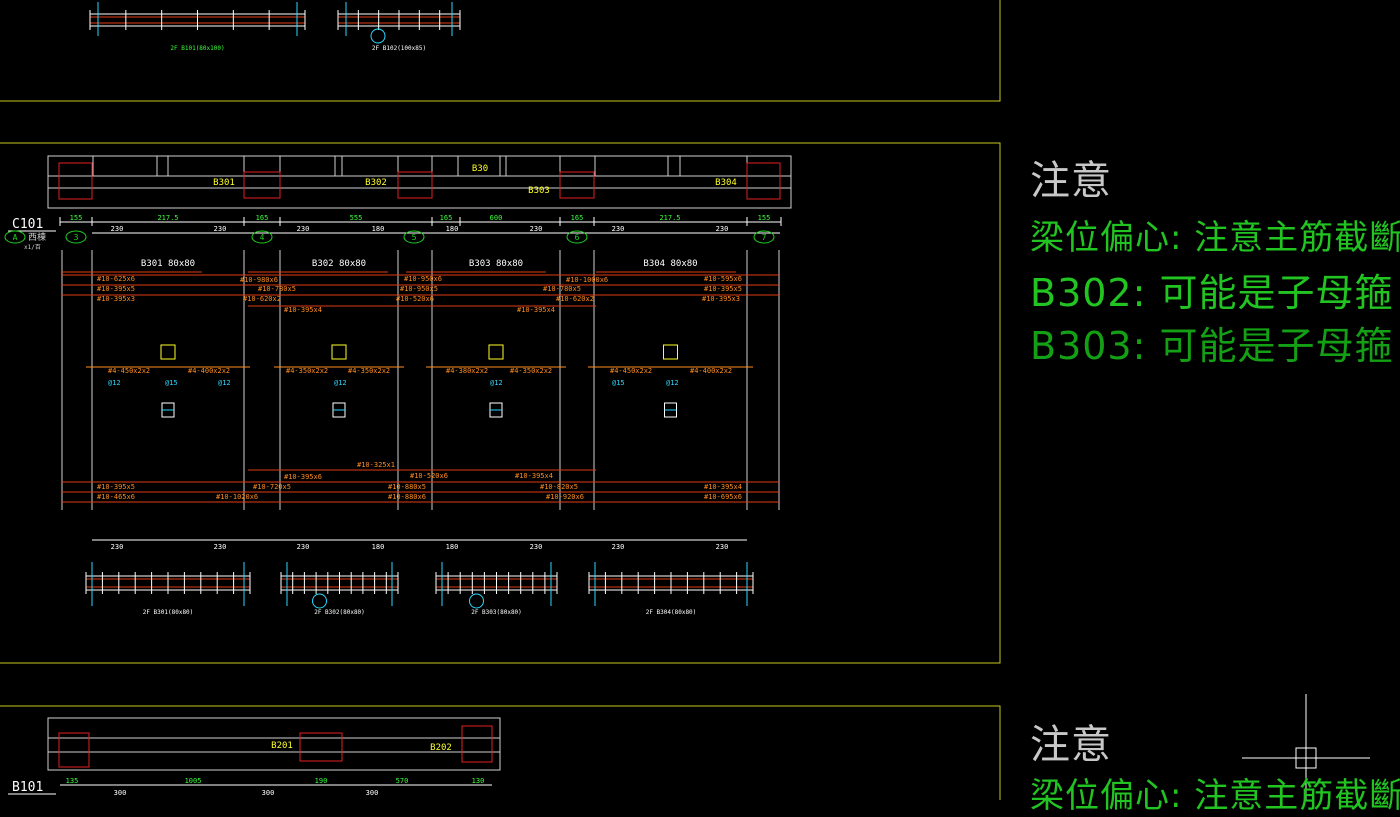 Image resolution: width=1400 pixels, height=817 pixels. What do you see at coordinates (254, 757) in the screenshot?
I see `bottom-sheet-layer: B201 B202 B101 135 1005 190 570 130 300 300 300` at bounding box center [254, 757].